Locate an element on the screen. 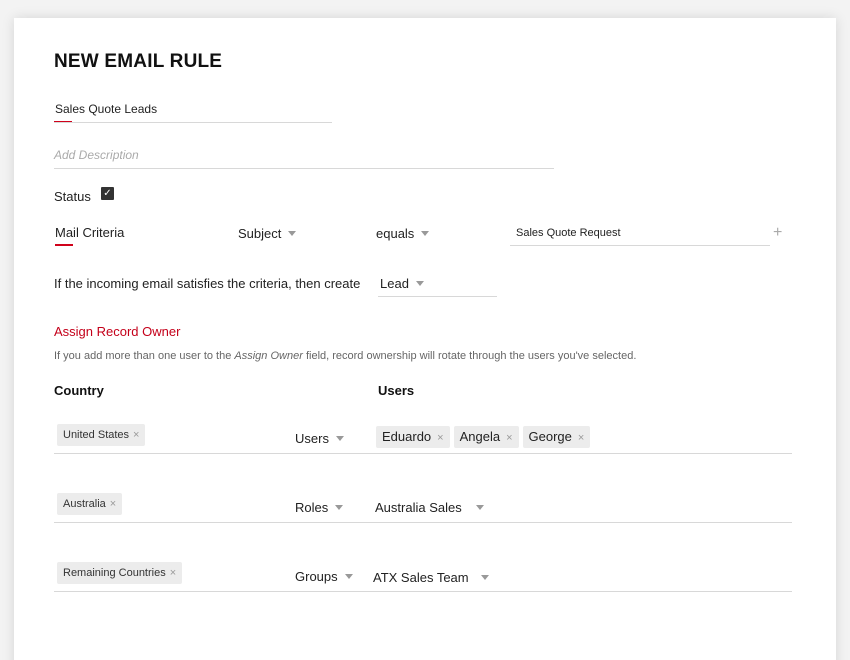  chip-label: Australia is located at coordinates (84, 504).